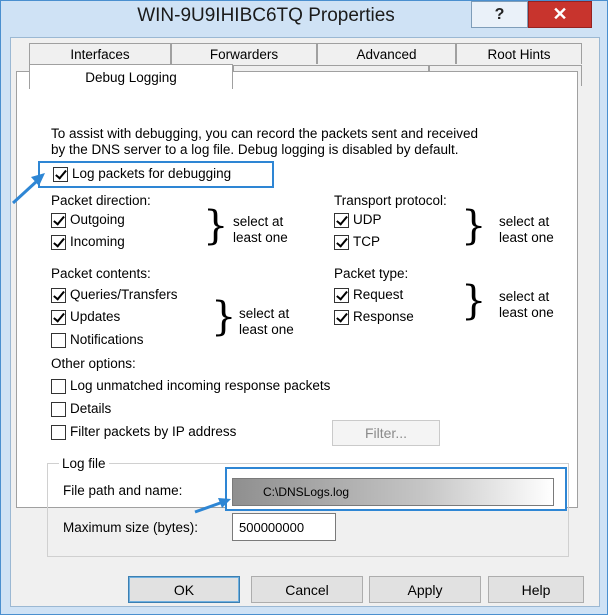  What do you see at coordinates (526, 237) in the screenshot?
I see `transport-note-2: least one` at bounding box center [526, 237].